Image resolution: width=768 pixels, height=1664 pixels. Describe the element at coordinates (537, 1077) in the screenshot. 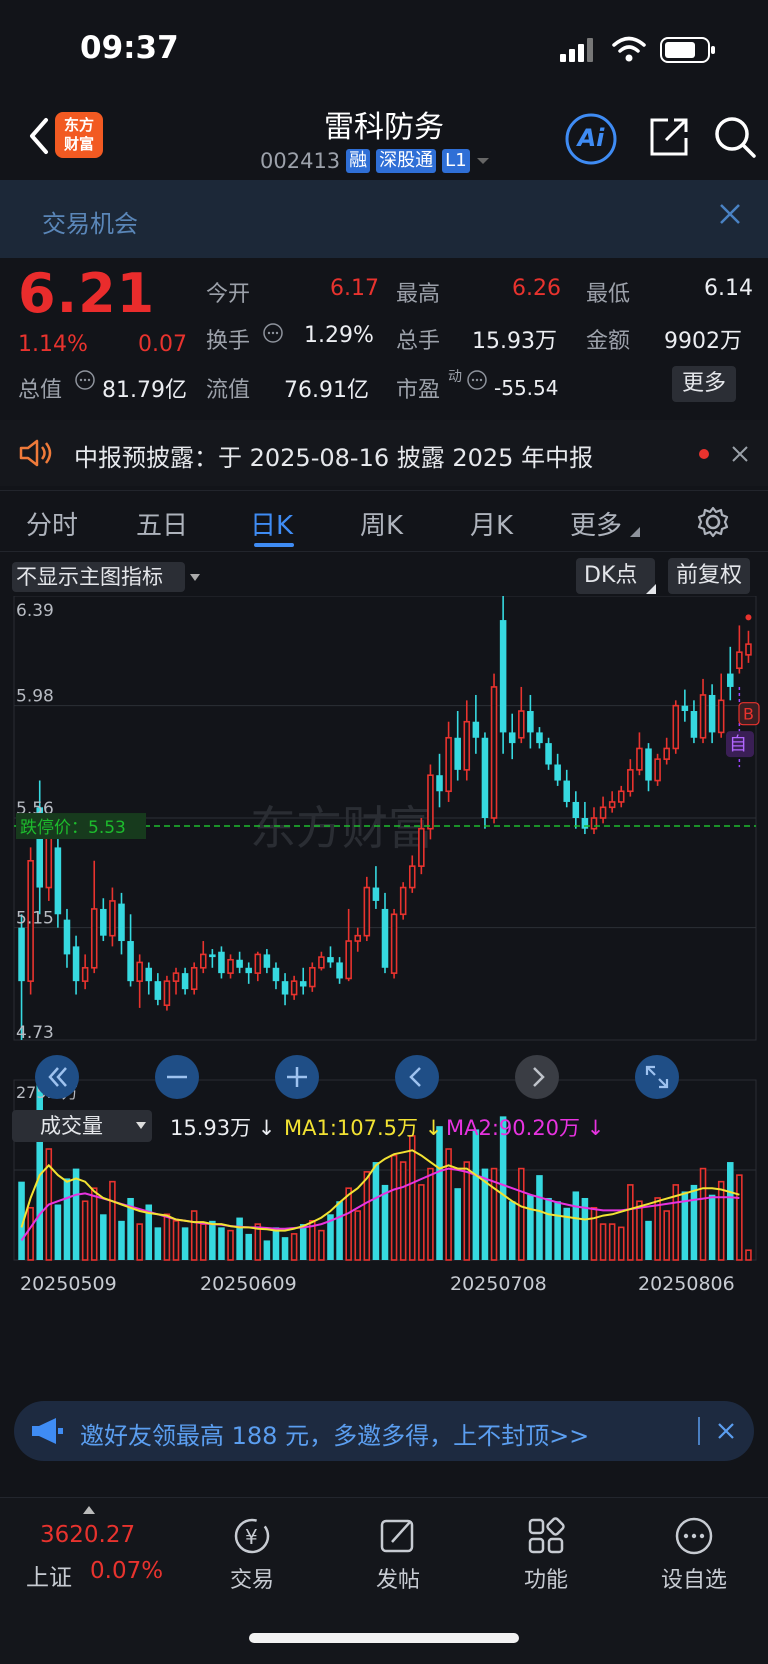

I see `chevron-right-icon` at that location.